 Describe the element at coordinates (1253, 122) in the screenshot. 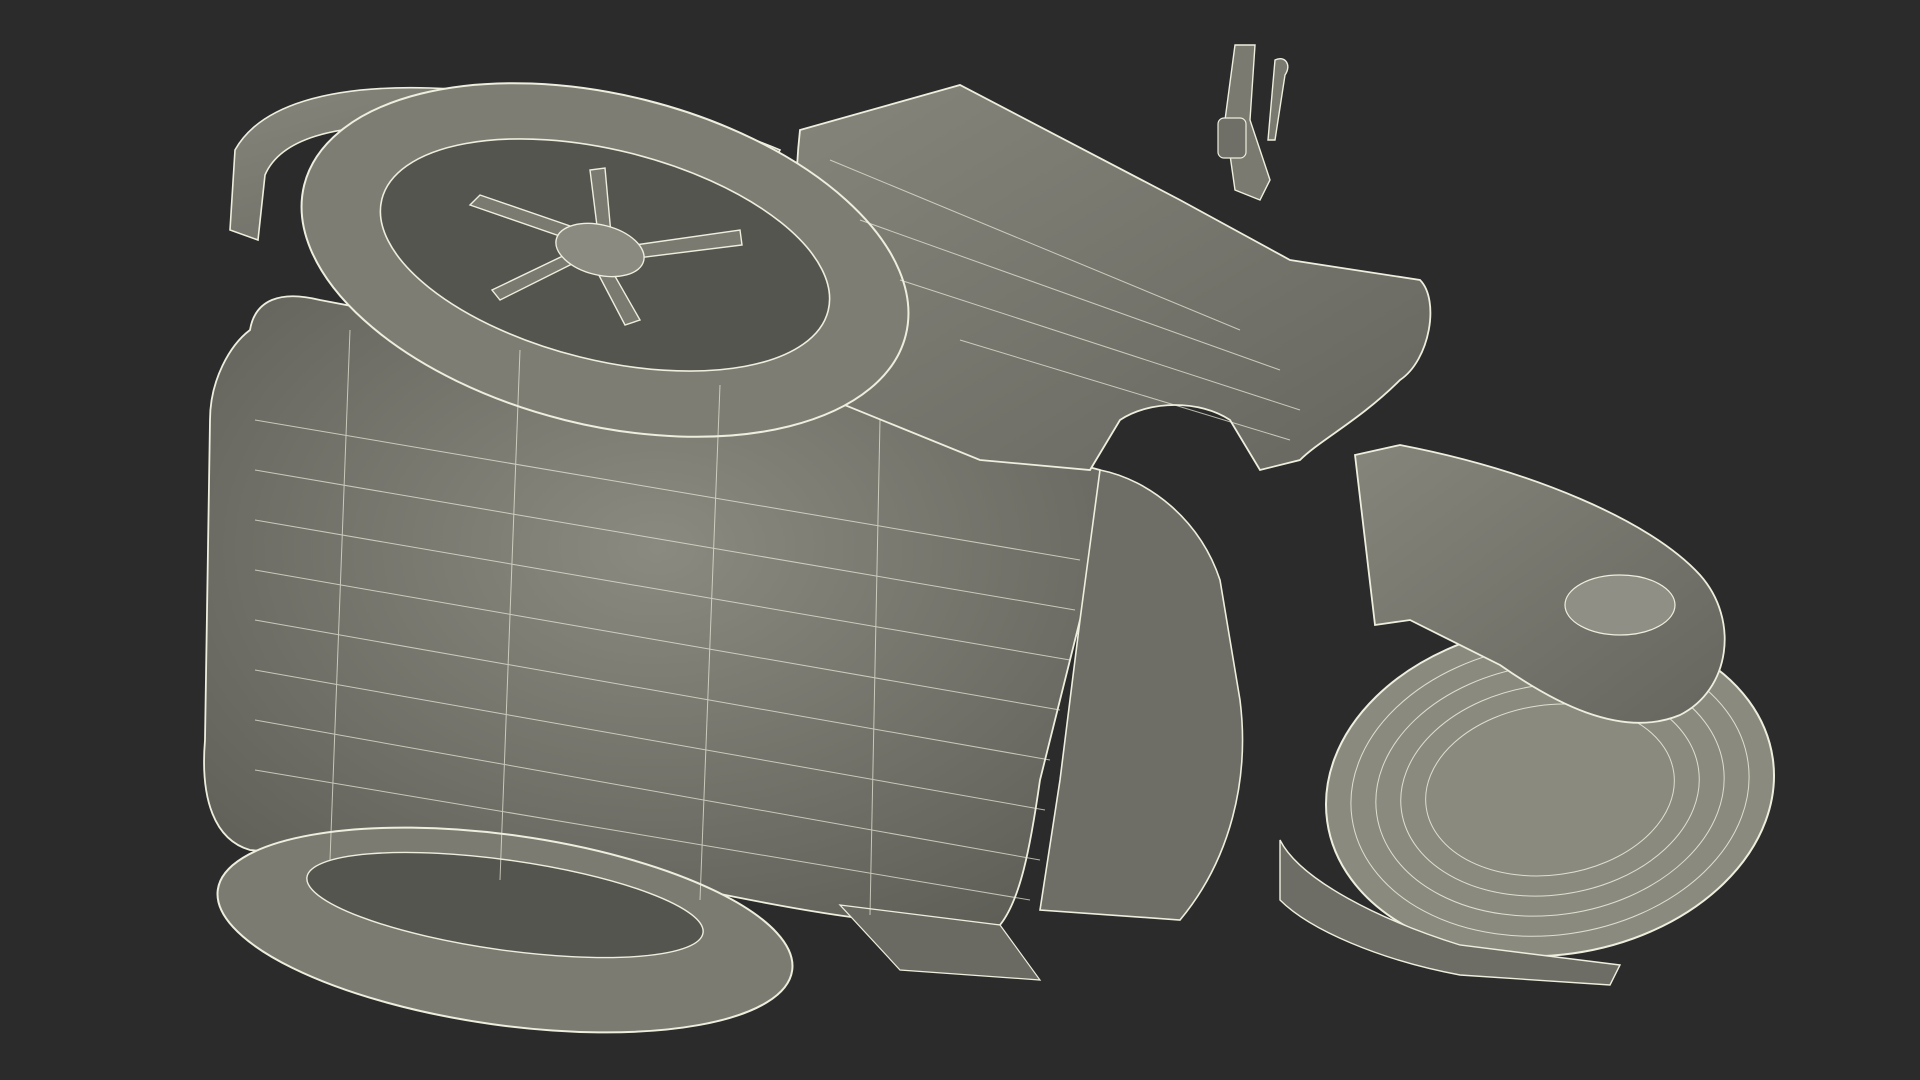

I see `handlebar` at that location.